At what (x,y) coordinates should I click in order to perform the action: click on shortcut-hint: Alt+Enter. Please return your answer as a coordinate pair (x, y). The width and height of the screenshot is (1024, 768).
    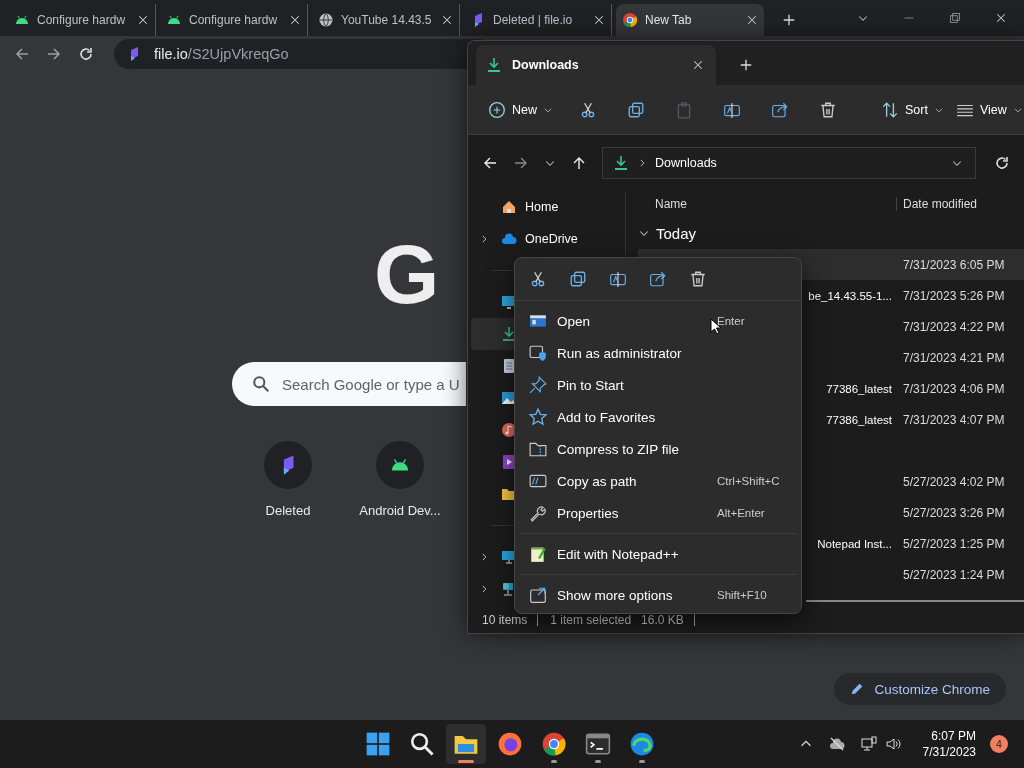
    Looking at the image, I should click on (741, 513).